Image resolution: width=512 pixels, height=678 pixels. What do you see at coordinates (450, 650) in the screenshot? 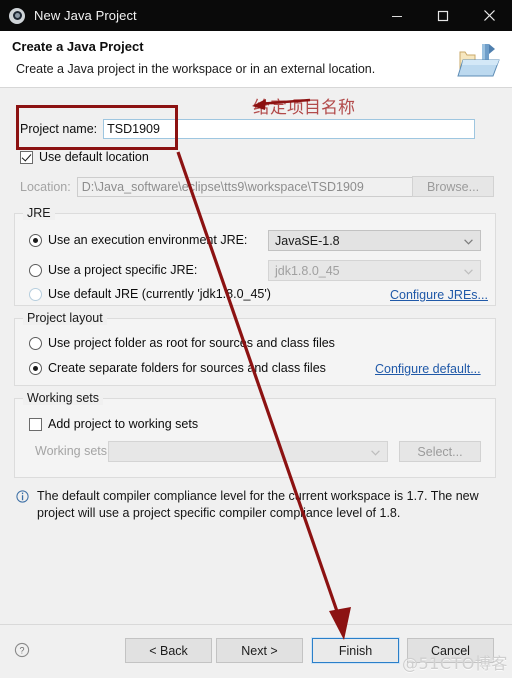
I see `cancel-button: Cancel` at bounding box center [450, 650].